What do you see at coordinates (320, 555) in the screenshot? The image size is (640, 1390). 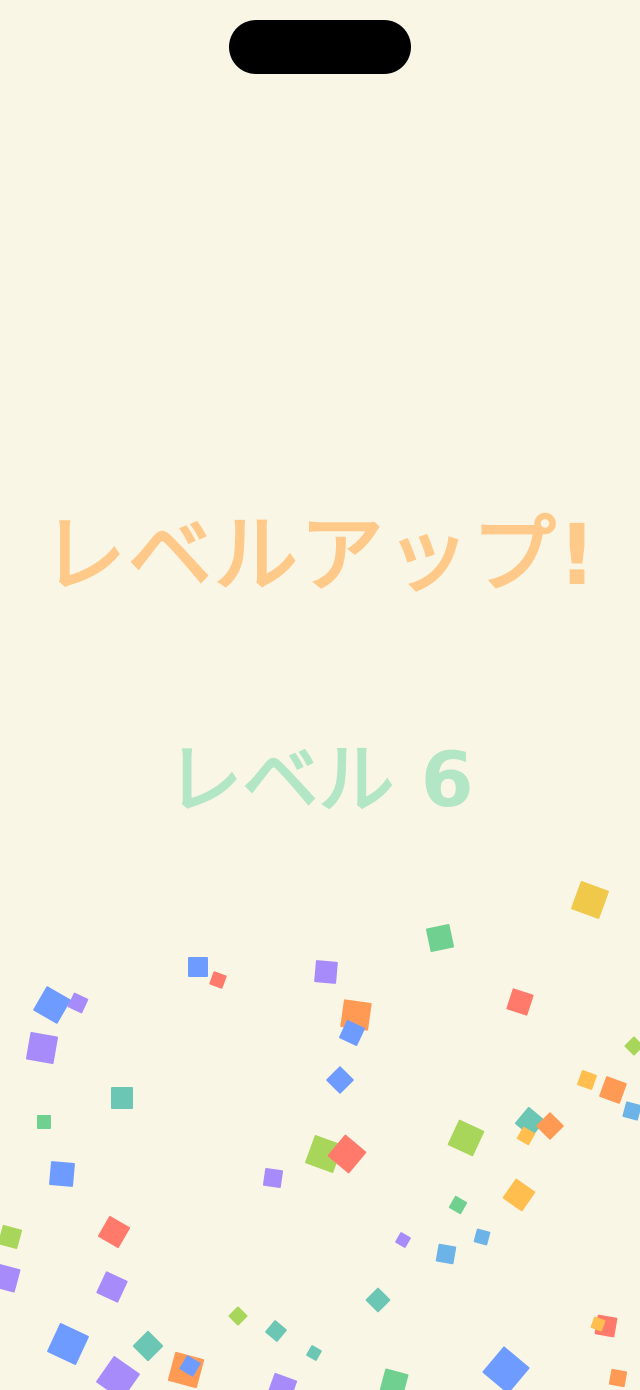 I see `level-up-title: レベルアップ!` at bounding box center [320, 555].